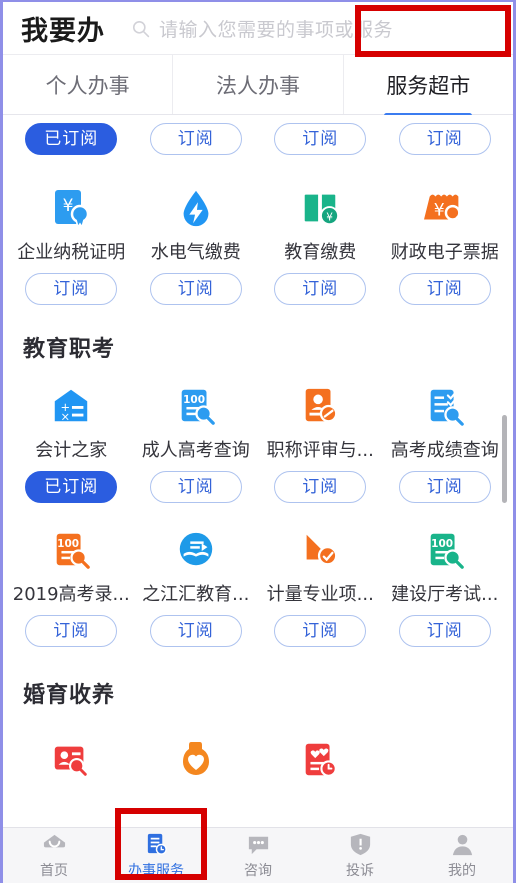  What do you see at coordinates (196, 439) in the screenshot?
I see `list-item: 100 成人高考查询 订阅` at bounding box center [196, 439].